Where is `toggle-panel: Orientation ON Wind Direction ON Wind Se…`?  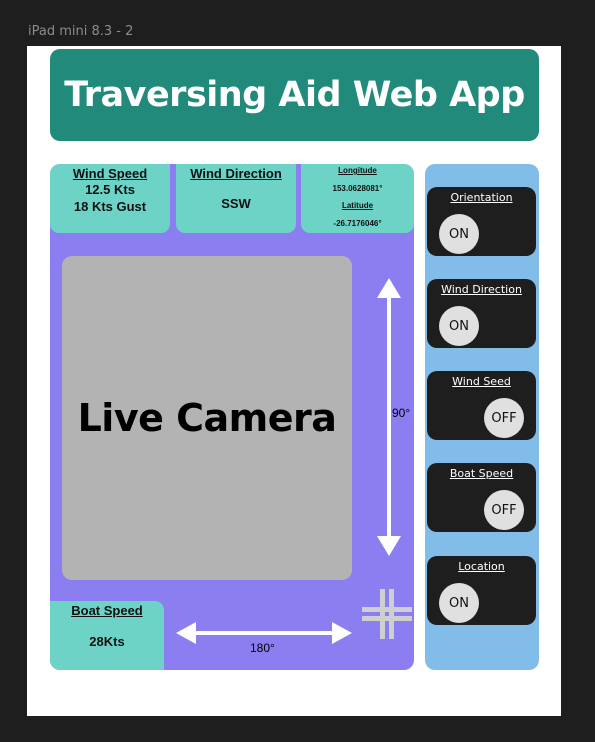 toggle-panel: Orientation ON Wind Direction ON Wind Se… is located at coordinates (482, 417).